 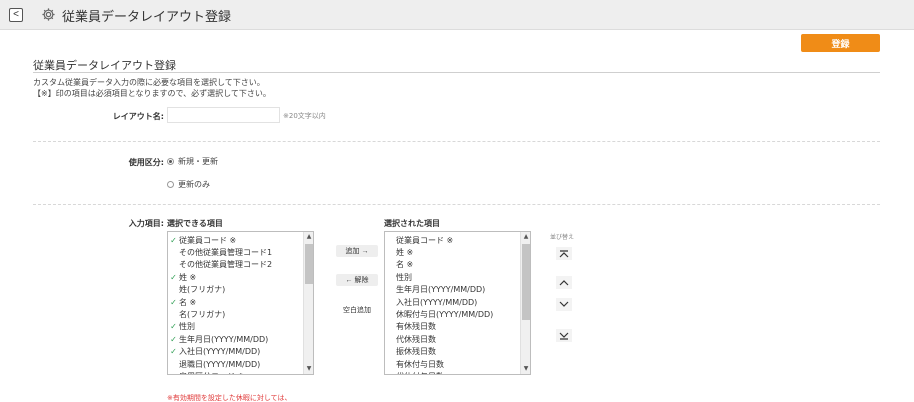 What do you see at coordinates (452, 339) in the screenshot?
I see `list-item: 代休残日数` at bounding box center [452, 339].